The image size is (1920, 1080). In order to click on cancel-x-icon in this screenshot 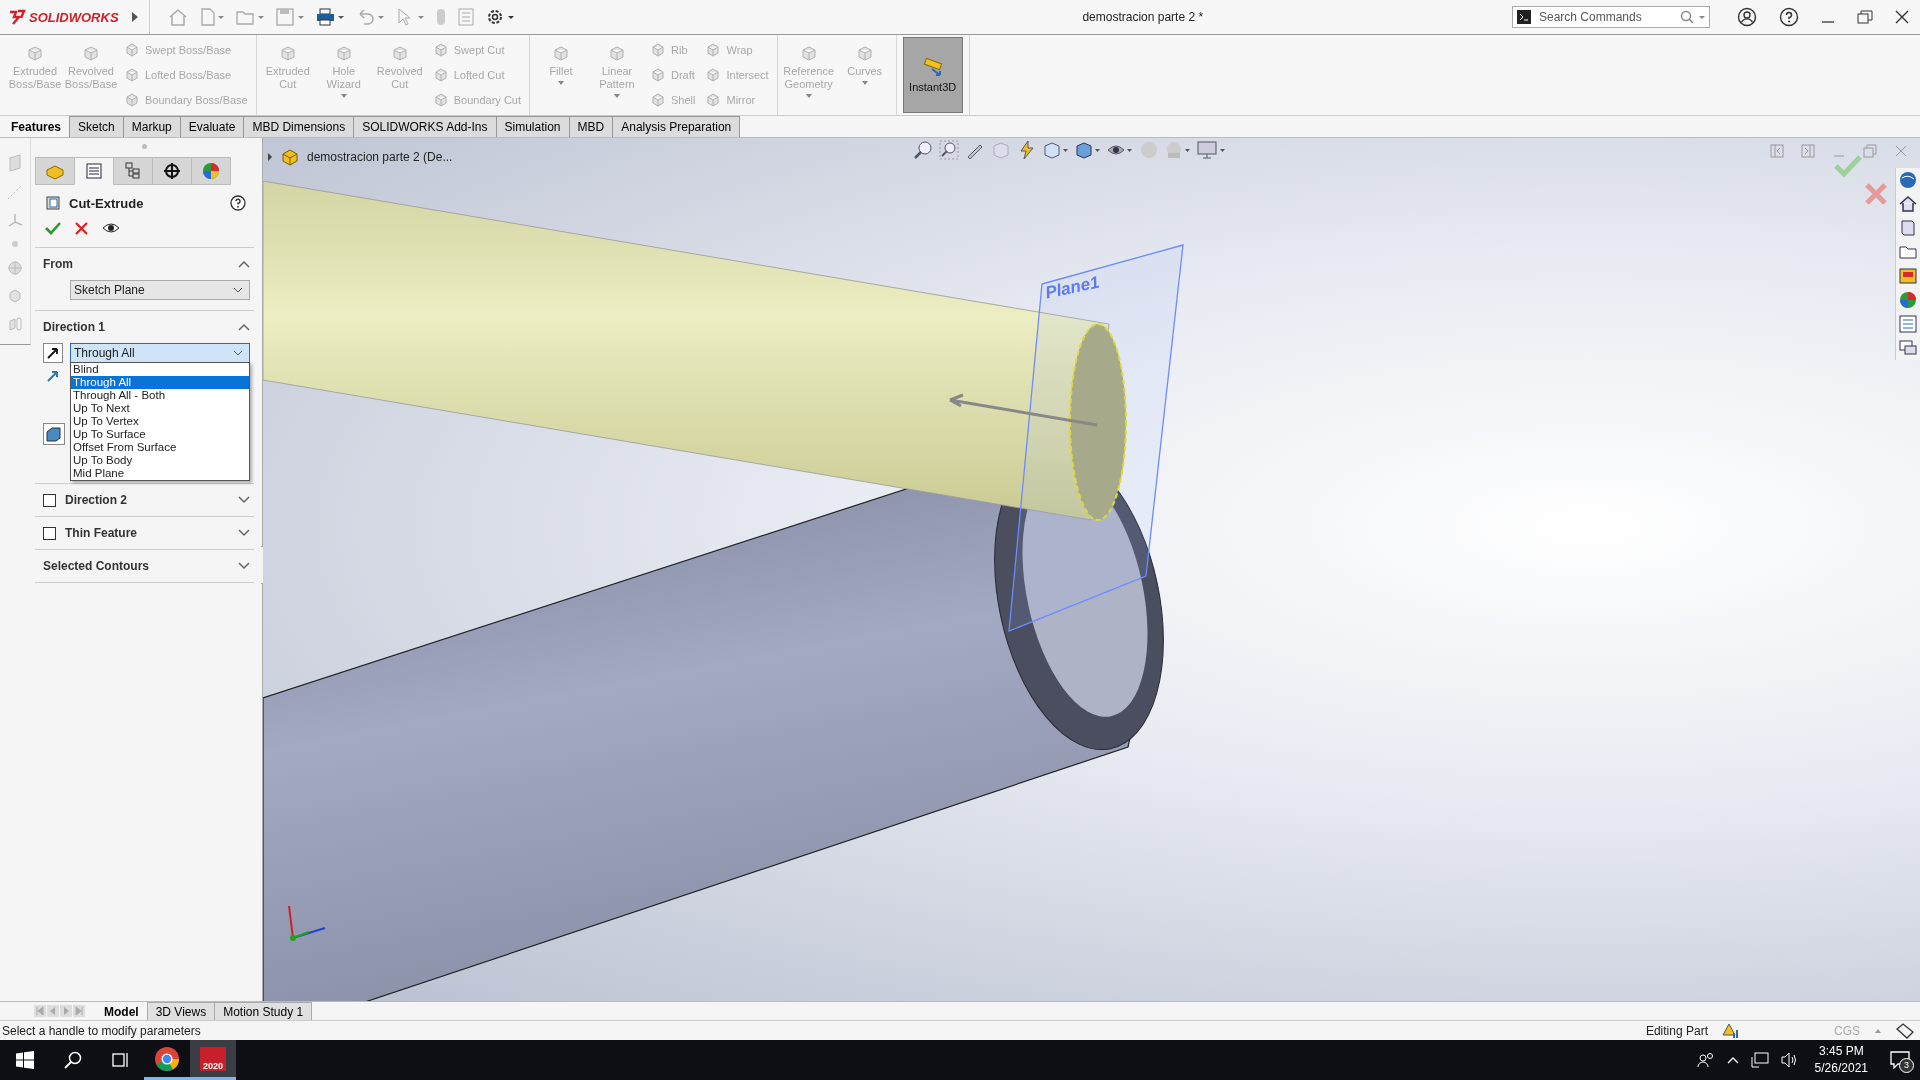, I will do `click(81, 228)`.